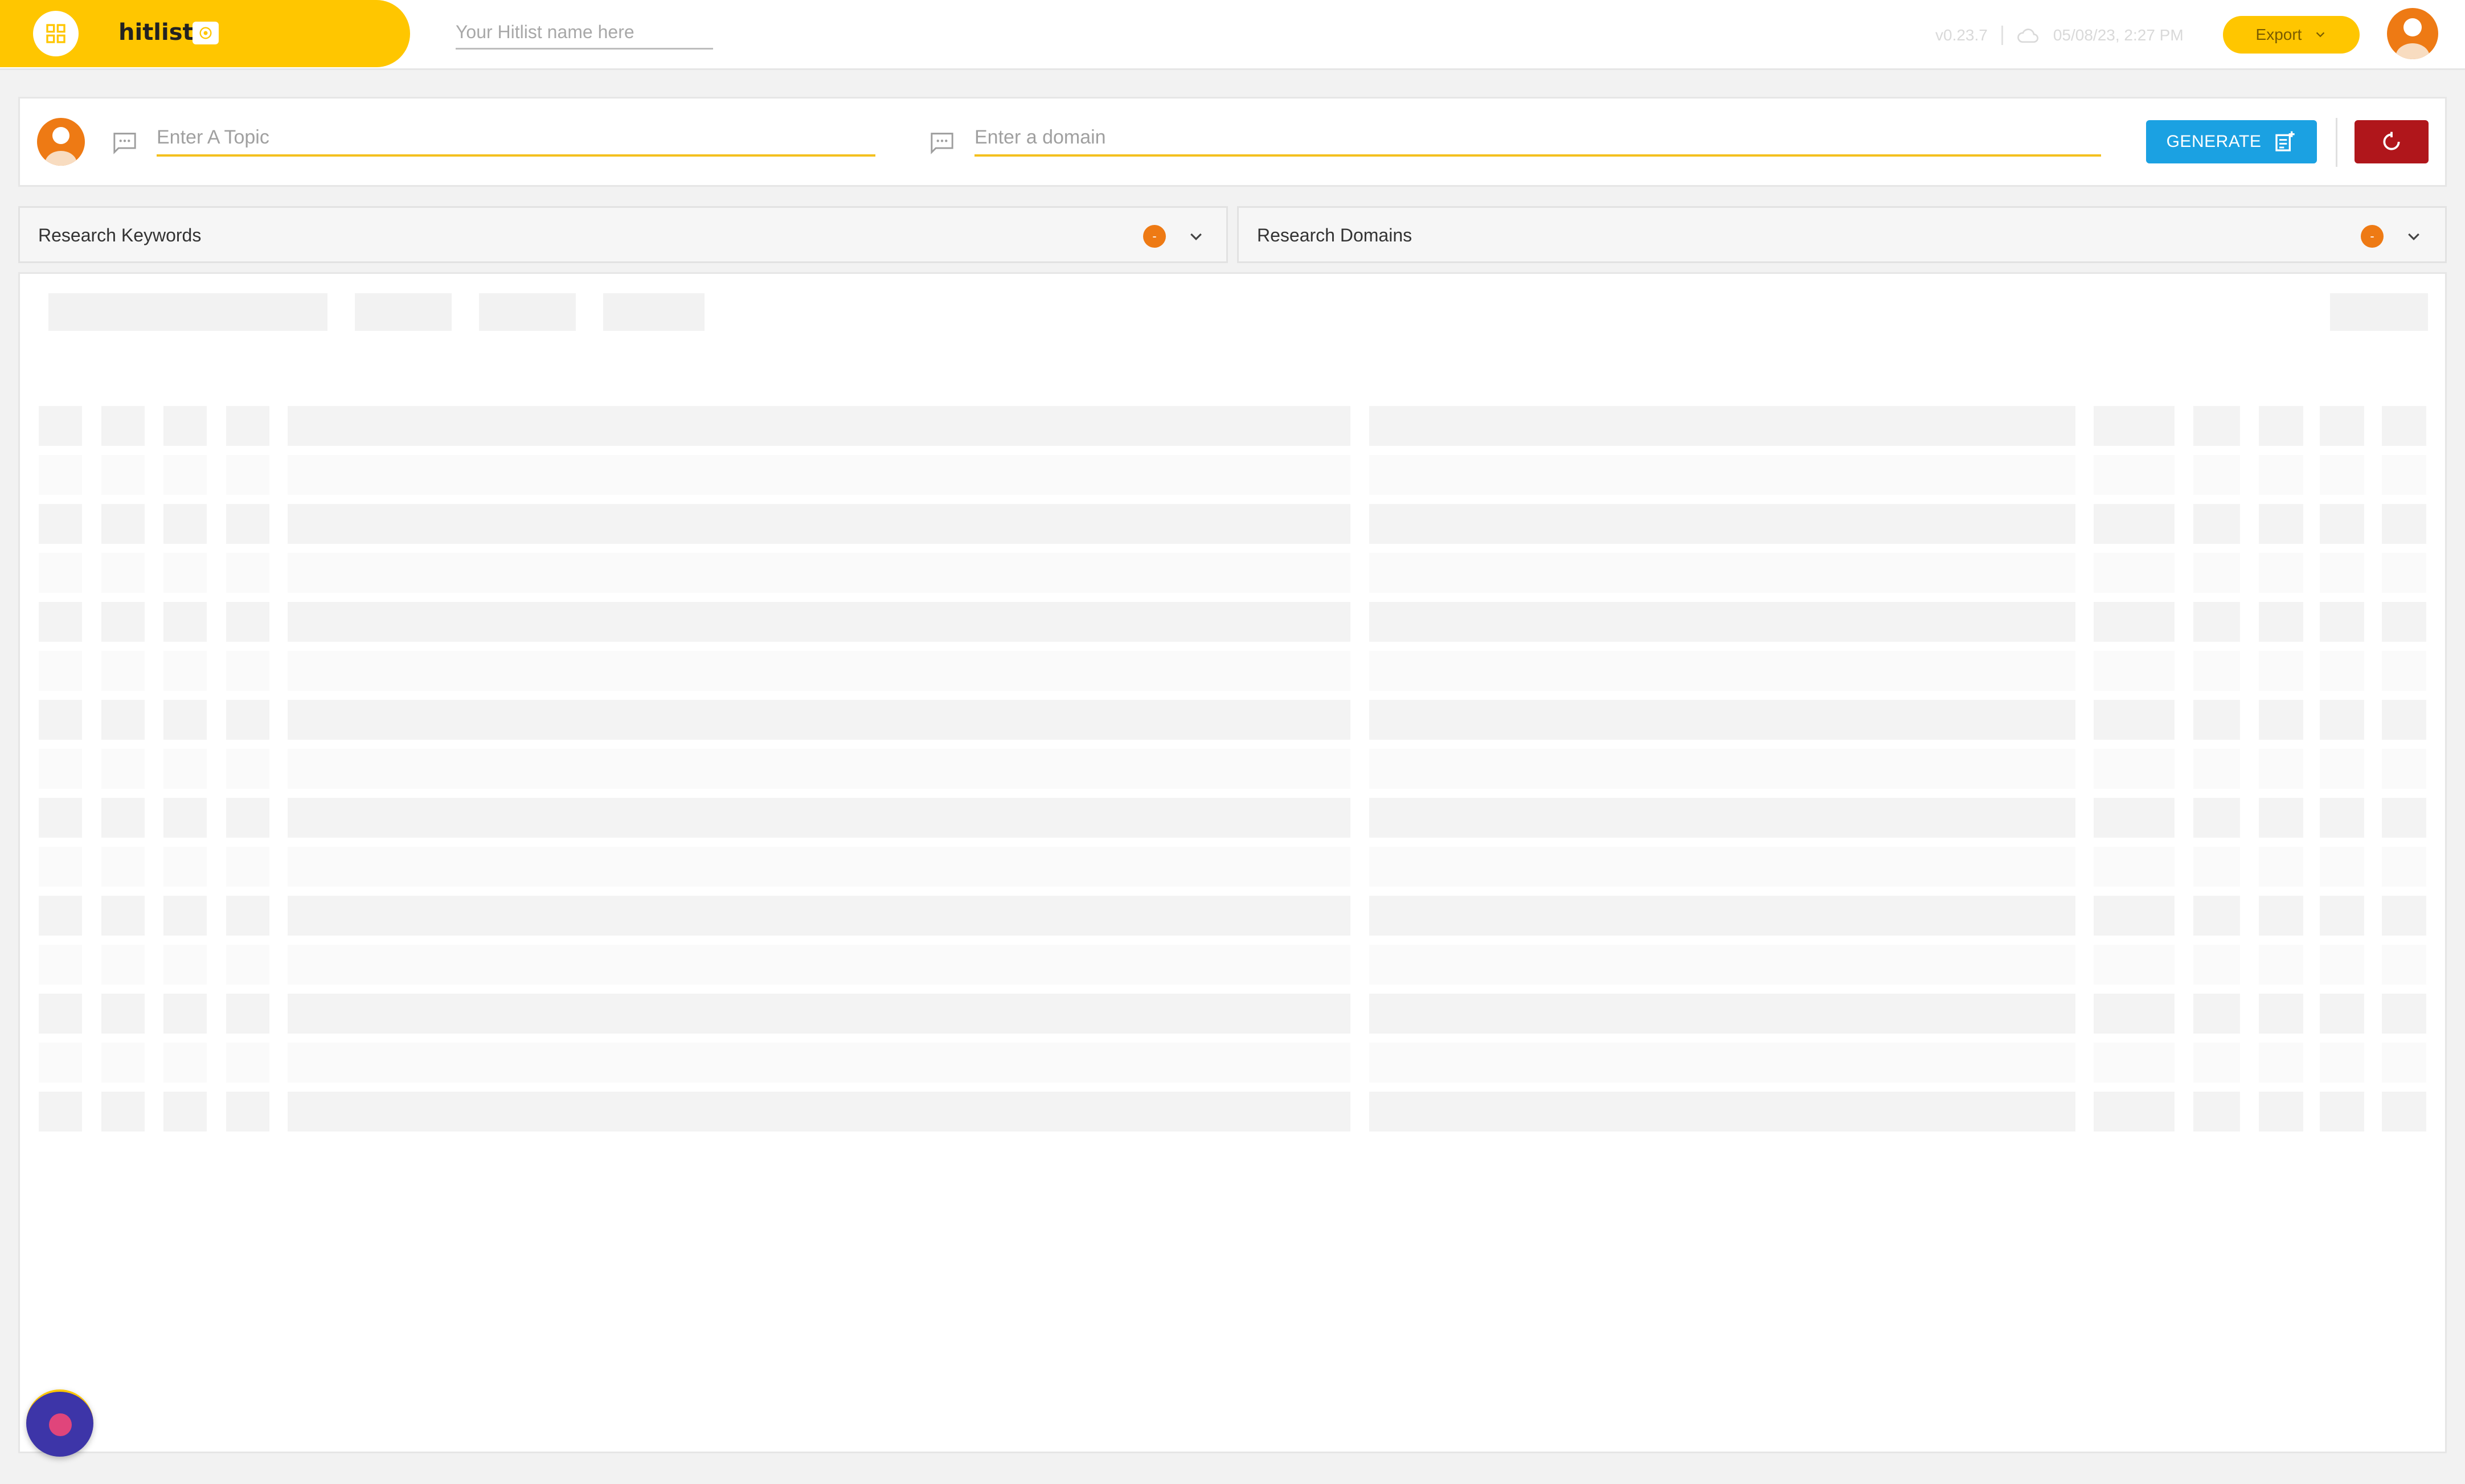 The width and height of the screenshot is (2465, 1484). I want to click on topic-input, so click(516, 138).